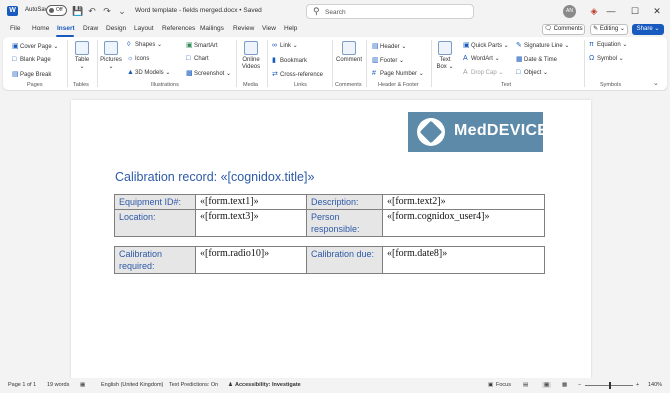 This screenshot has height=393, width=670. I want to click on online-videos-button: Online Videos, so click(251, 56).